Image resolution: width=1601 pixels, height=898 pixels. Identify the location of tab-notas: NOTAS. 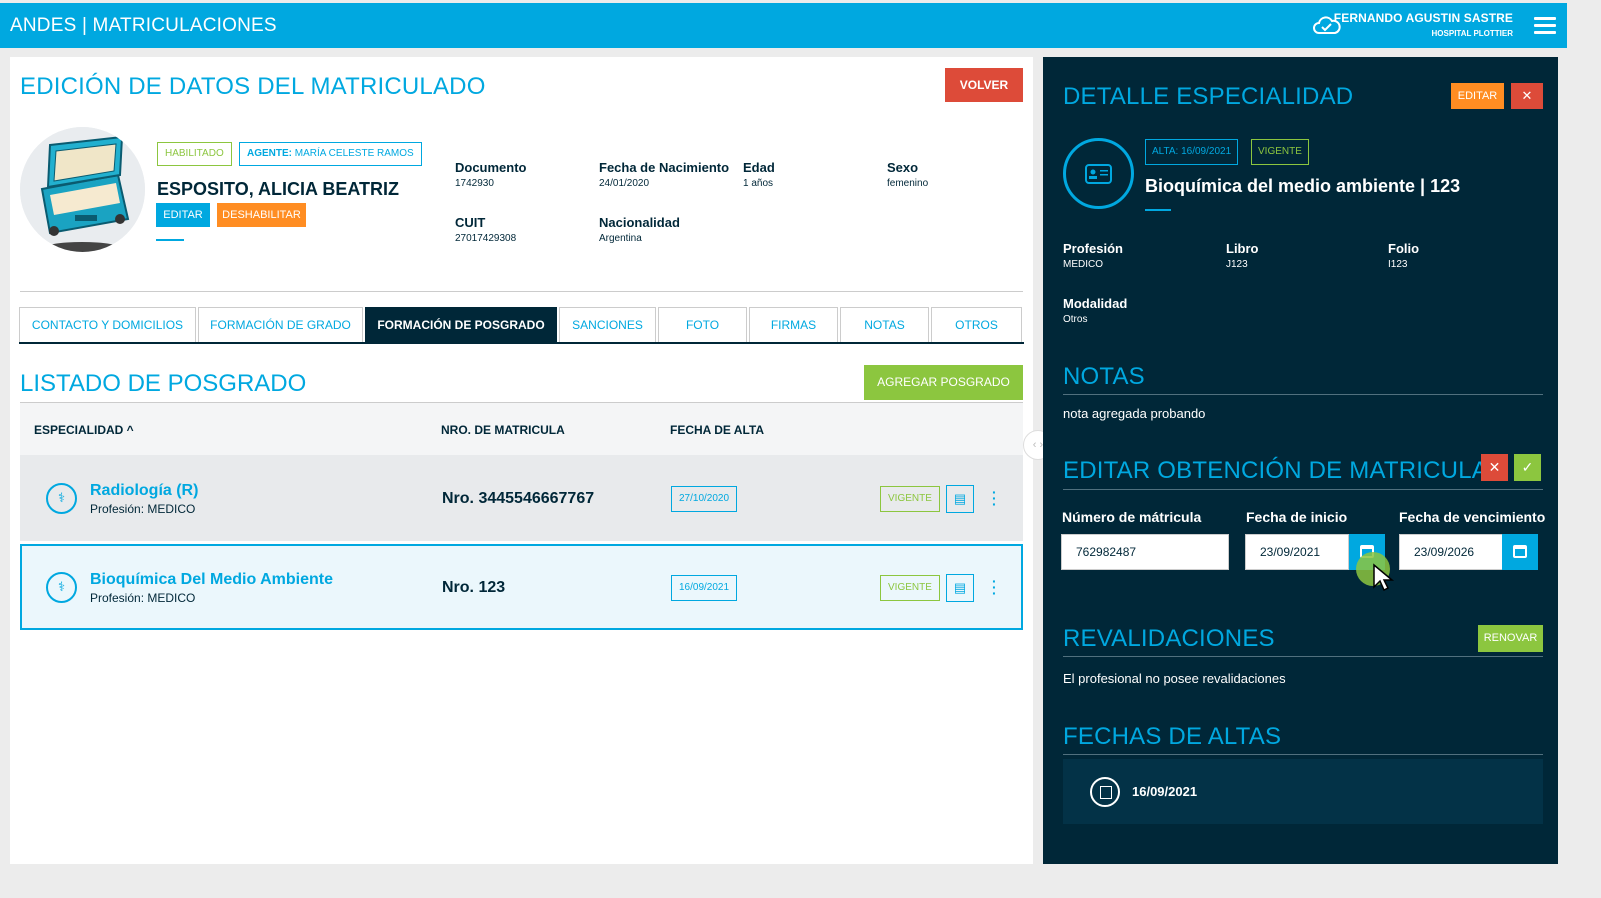
(884, 324).